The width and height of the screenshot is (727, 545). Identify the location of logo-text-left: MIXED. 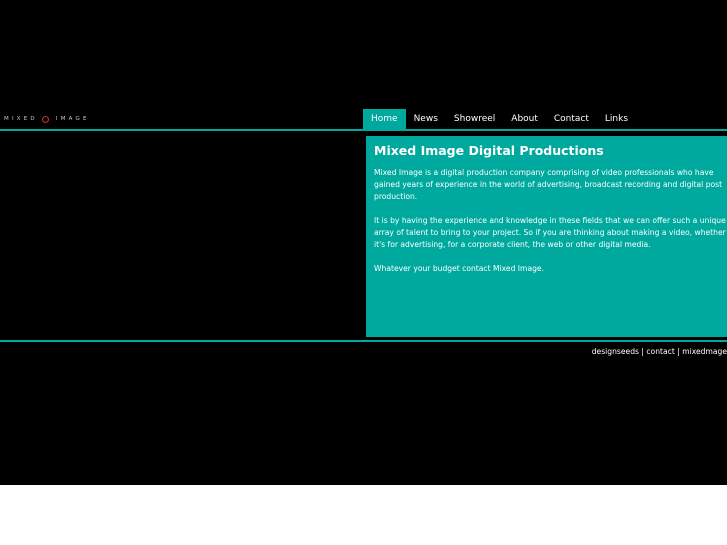
(21, 119).